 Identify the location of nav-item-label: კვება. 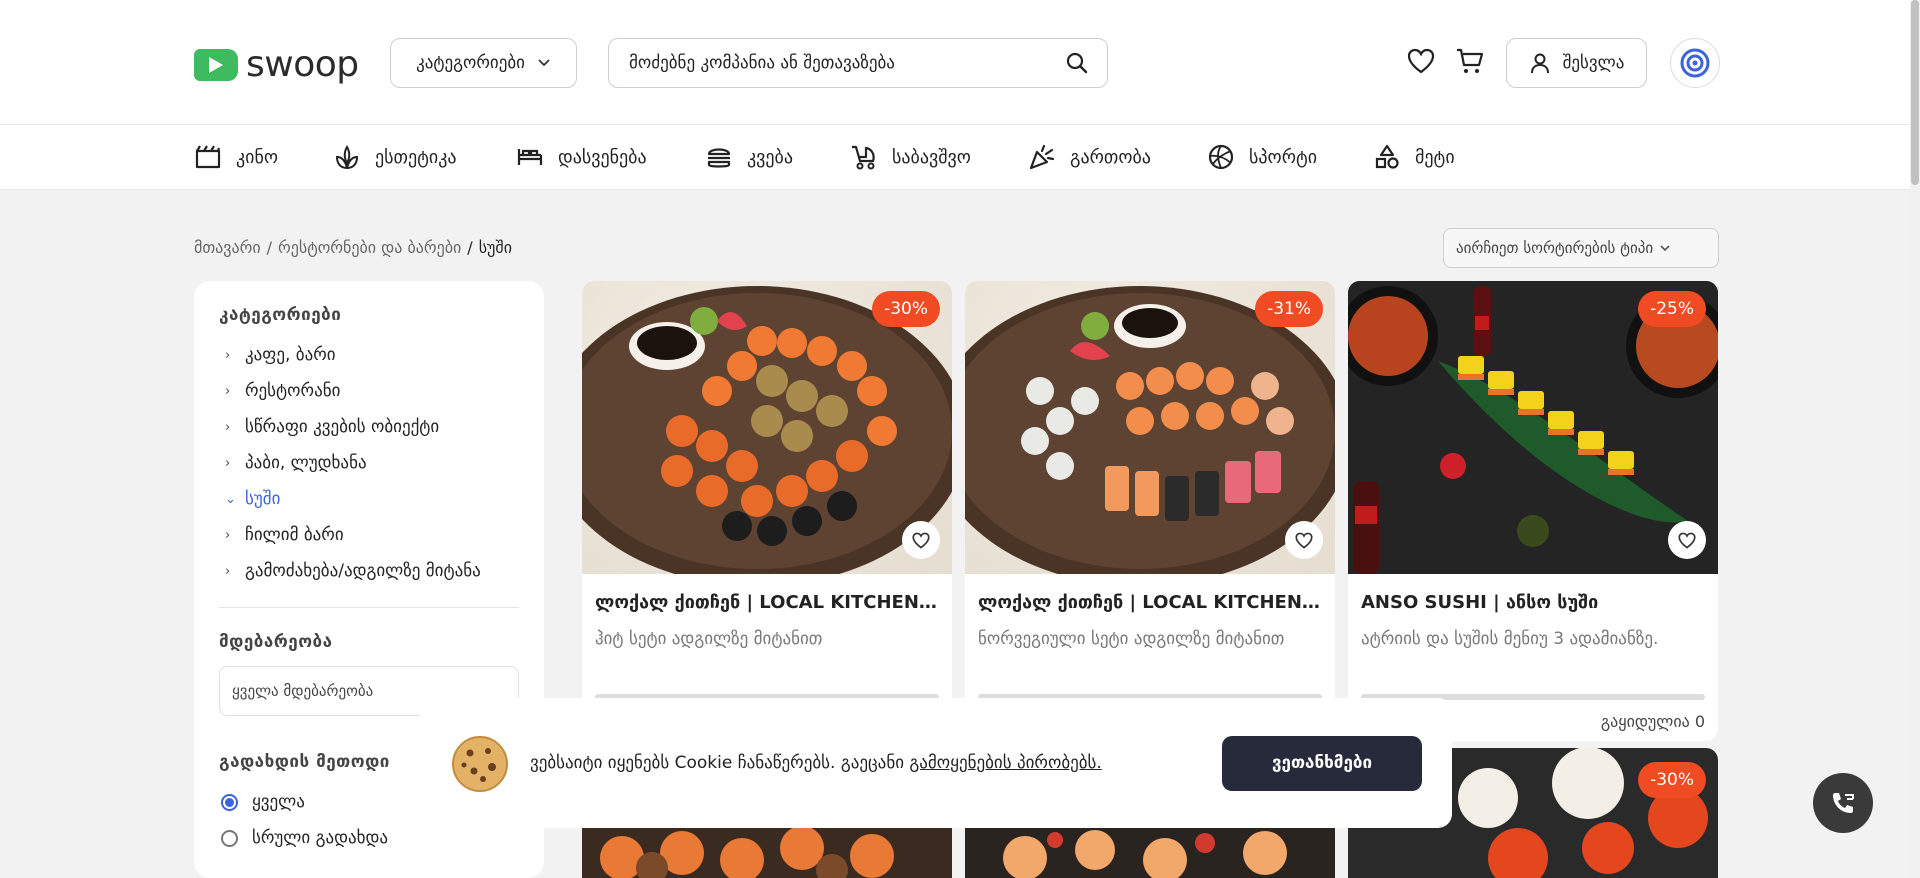
(770, 157).